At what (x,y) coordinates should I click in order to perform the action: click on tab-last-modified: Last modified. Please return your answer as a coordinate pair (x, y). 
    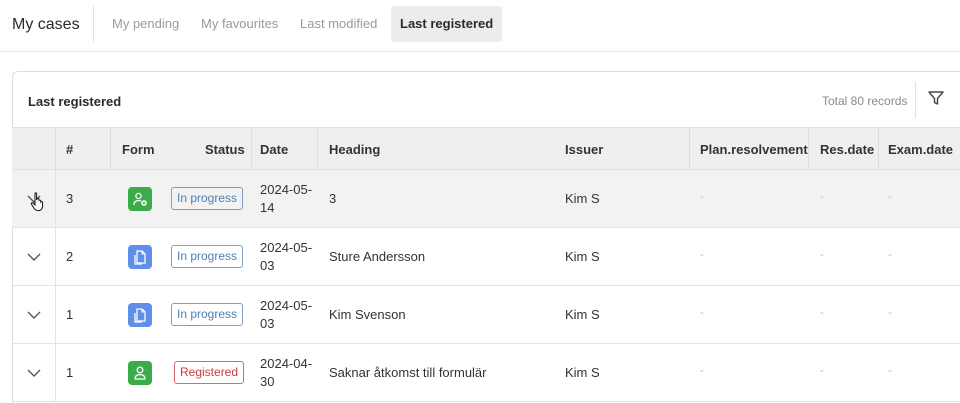
    Looking at the image, I should click on (338, 24).